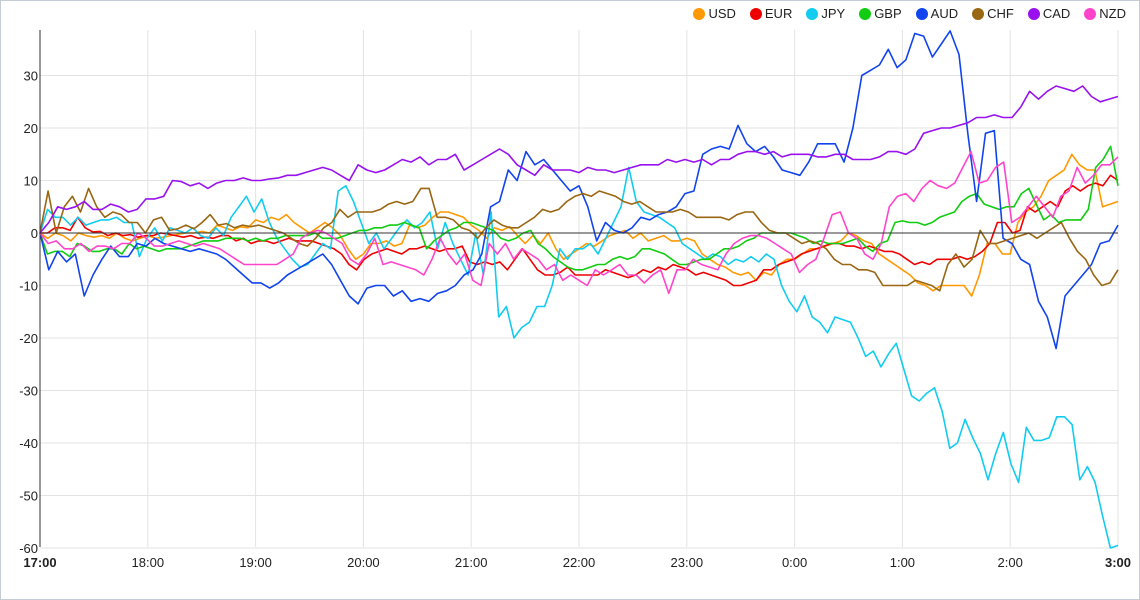  What do you see at coordinates (1118, 562) in the screenshot?
I see `x-tick-label: 3:00` at bounding box center [1118, 562].